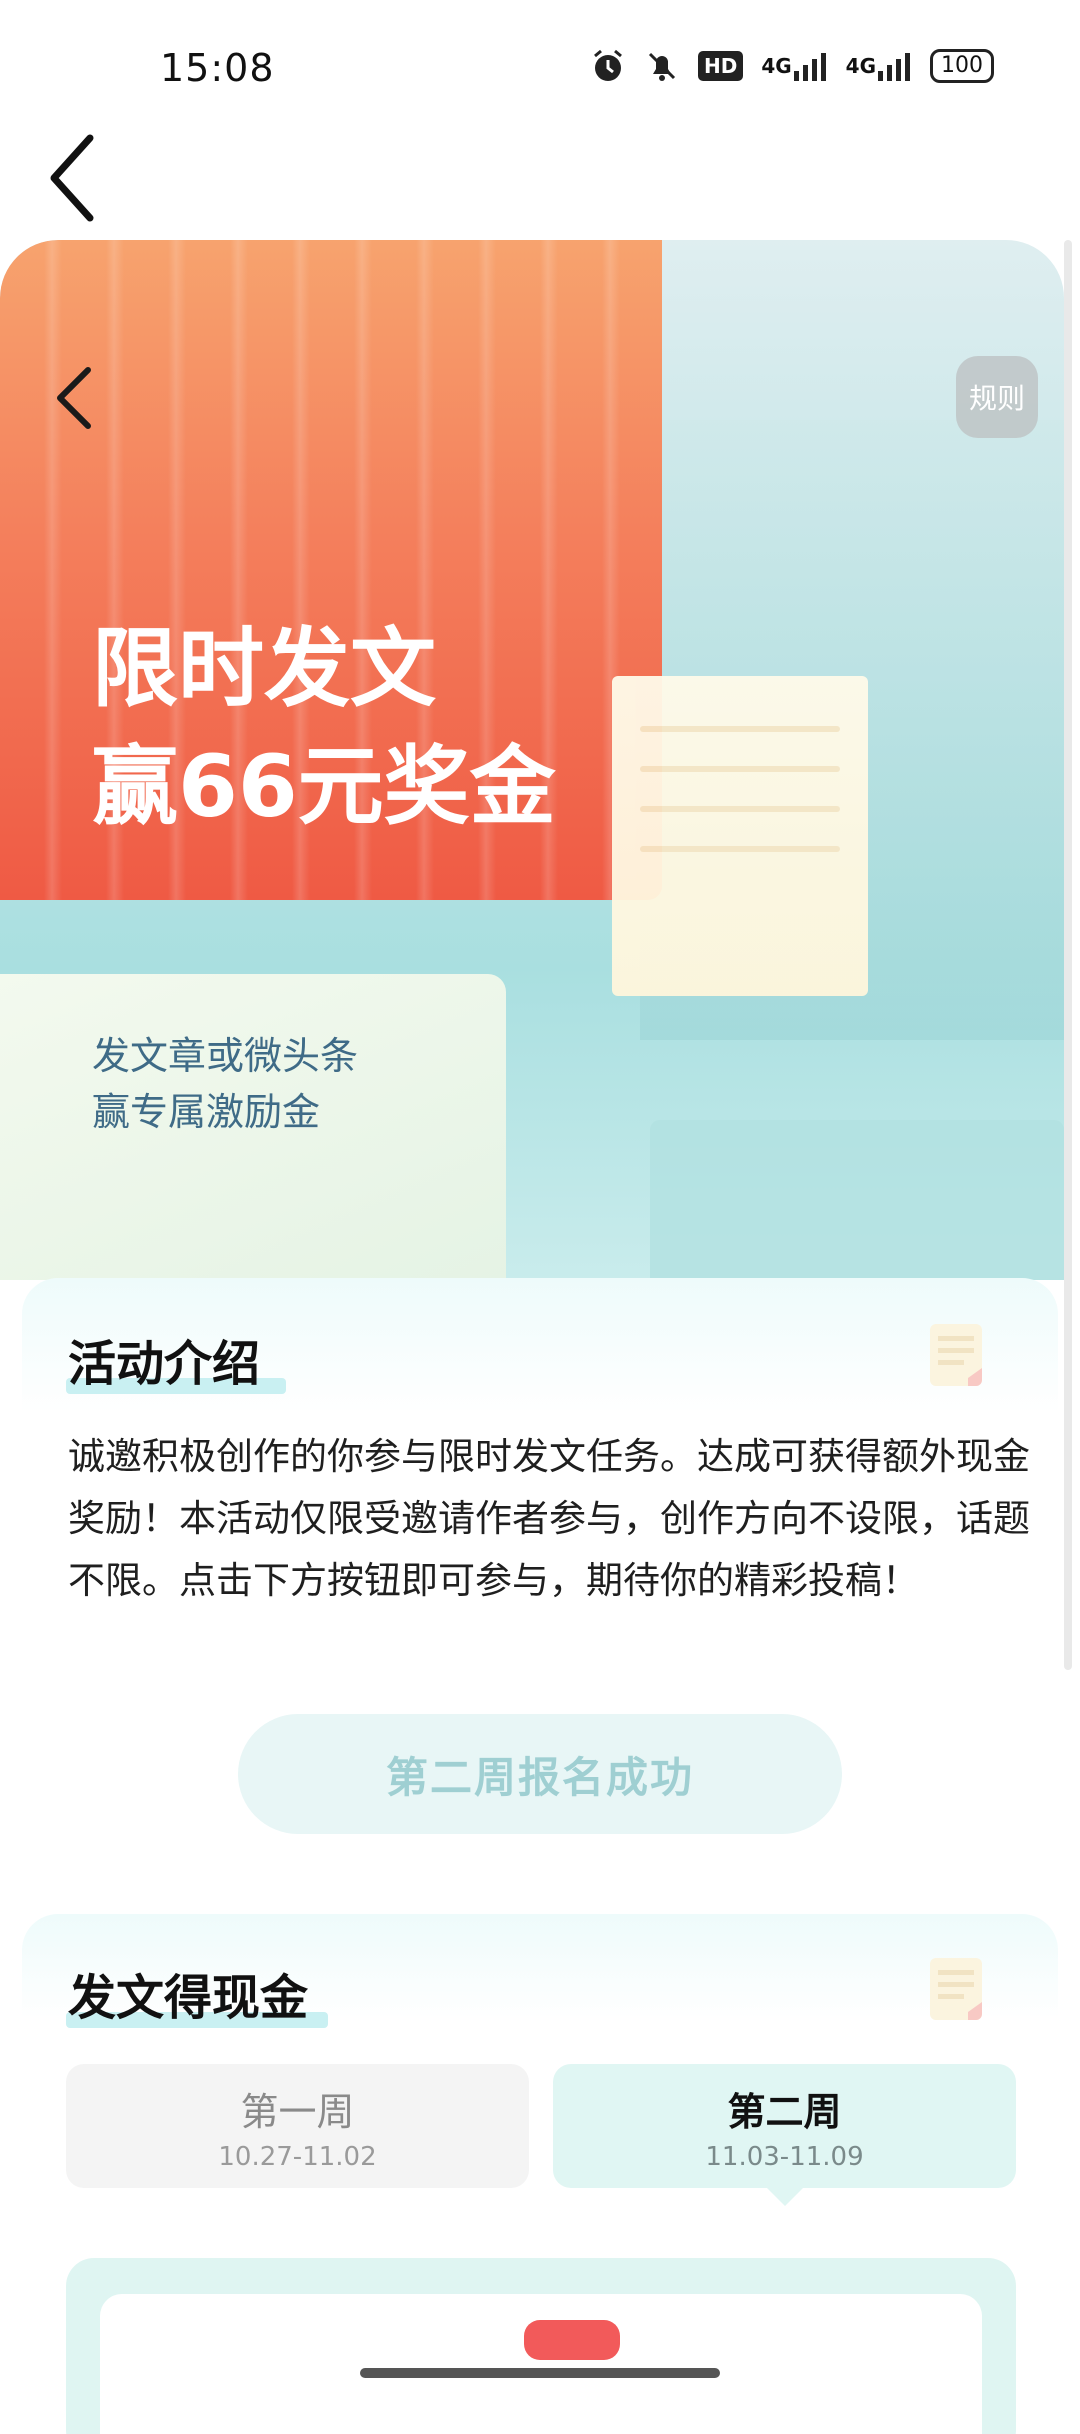  What do you see at coordinates (297, 2156) in the screenshot?
I see `tab-week-1-dates: 10.27-11.02` at bounding box center [297, 2156].